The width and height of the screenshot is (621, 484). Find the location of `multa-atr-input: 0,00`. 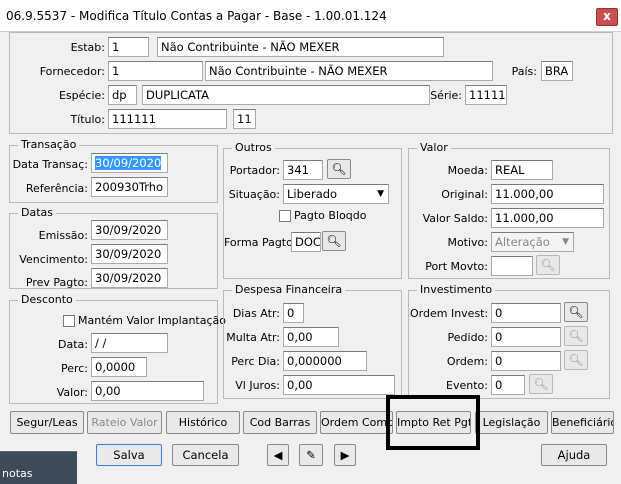

multa-atr-input: 0,00 is located at coordinates (311, 337).